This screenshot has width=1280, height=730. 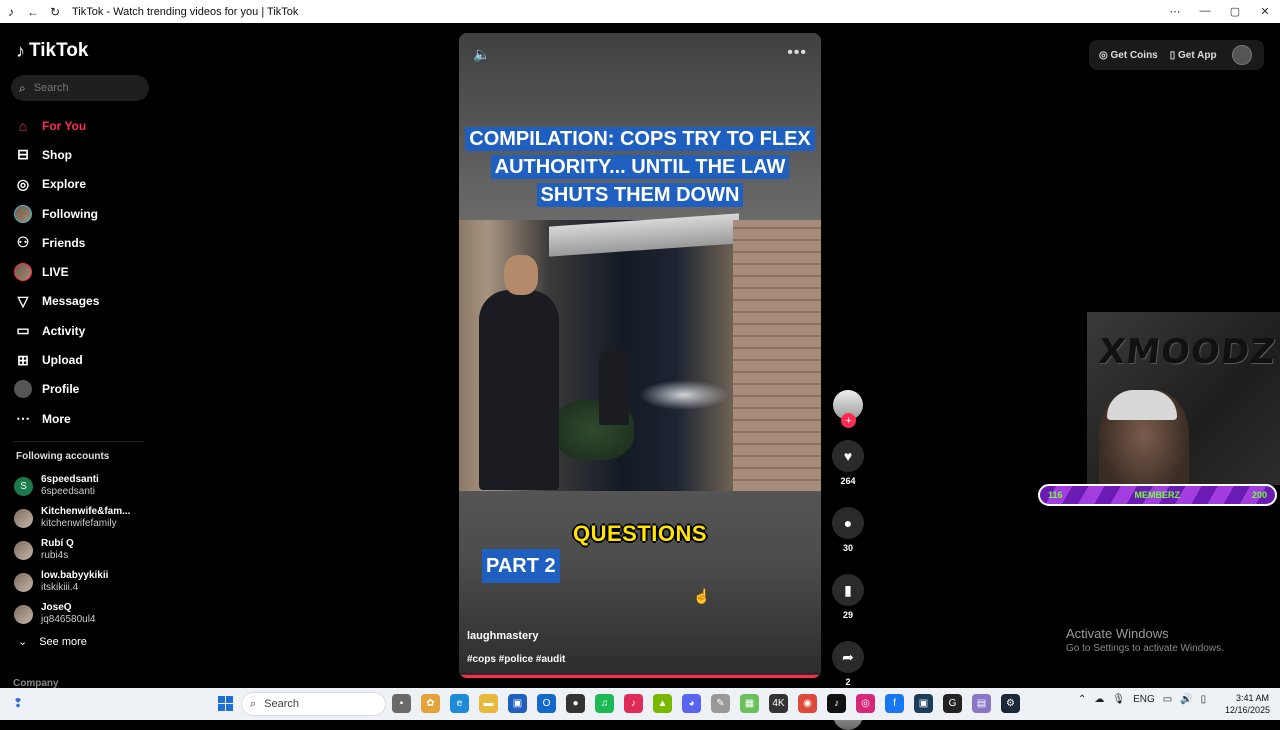 What do you see at coordinates (604, 703) in the screenshot?
I see `spotify-icon: ♫` at bounding box center [604, 703].